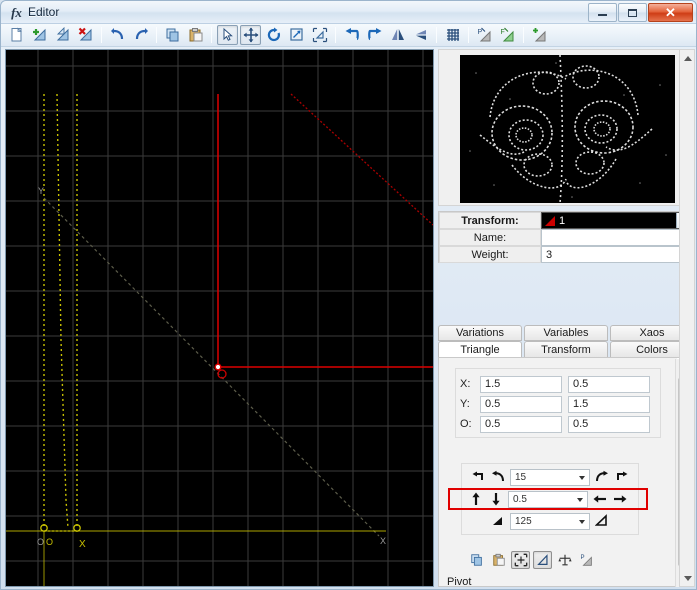 Image resolution: width=697 pixels, height=590 pixels. I want to click on move-right-icon, so click(620, 499).